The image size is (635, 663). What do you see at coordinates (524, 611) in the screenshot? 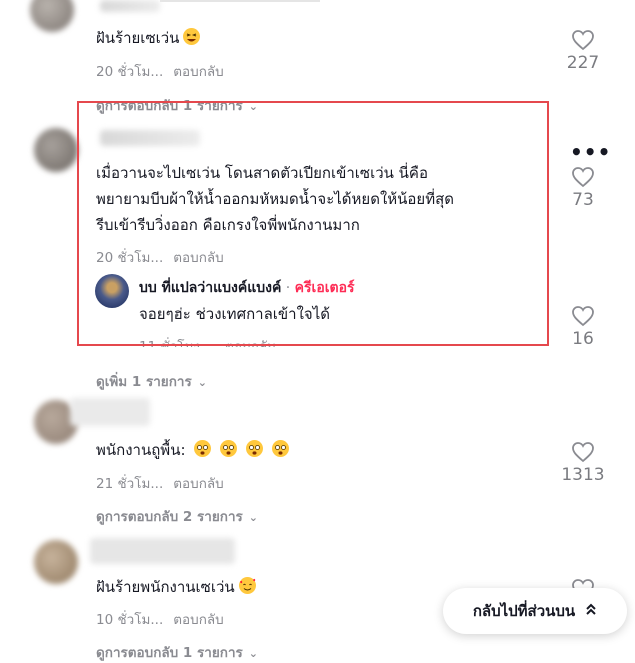
I see `back-to-top-label: กลับไปที่ส่วนบน` at bounding box center [524, 611].